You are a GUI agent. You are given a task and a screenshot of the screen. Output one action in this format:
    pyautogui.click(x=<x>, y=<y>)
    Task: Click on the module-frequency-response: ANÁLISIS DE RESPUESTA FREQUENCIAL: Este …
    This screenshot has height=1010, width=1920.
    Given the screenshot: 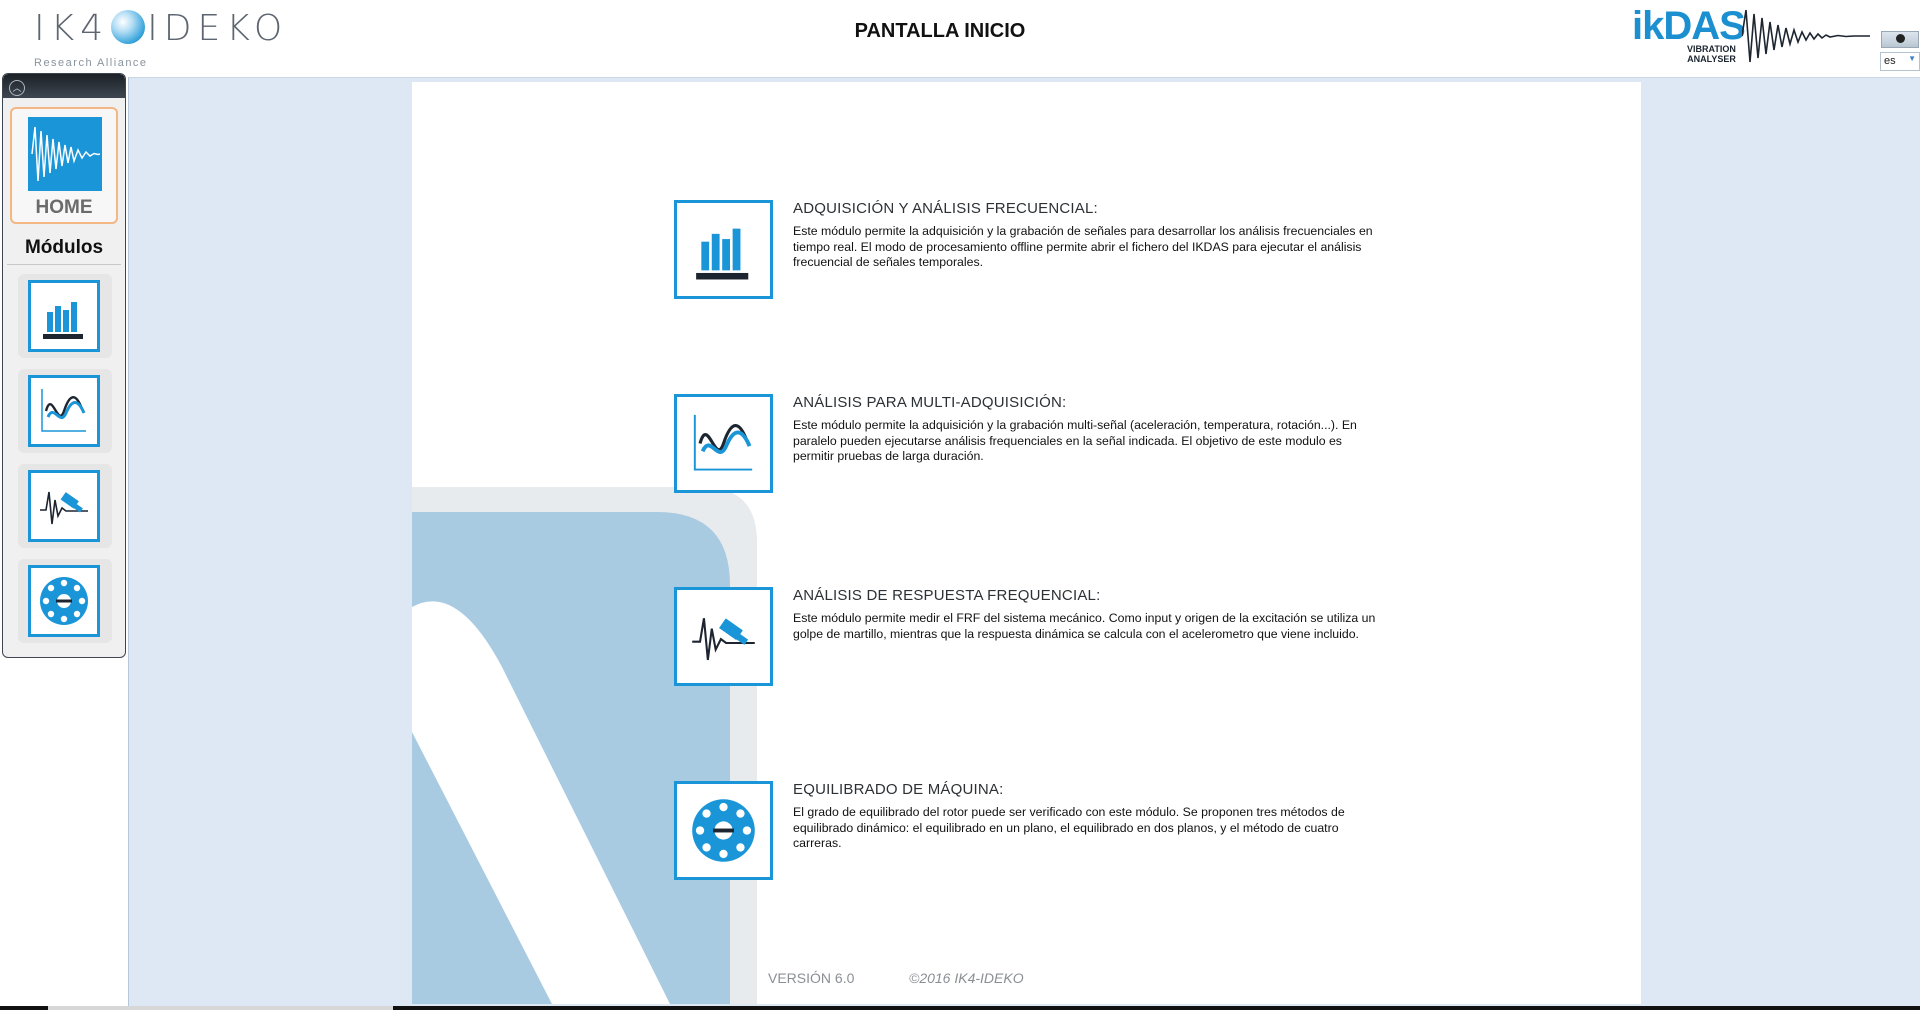 What is the action you would take?
    pyautogui.click(x=1034, y=637)
    